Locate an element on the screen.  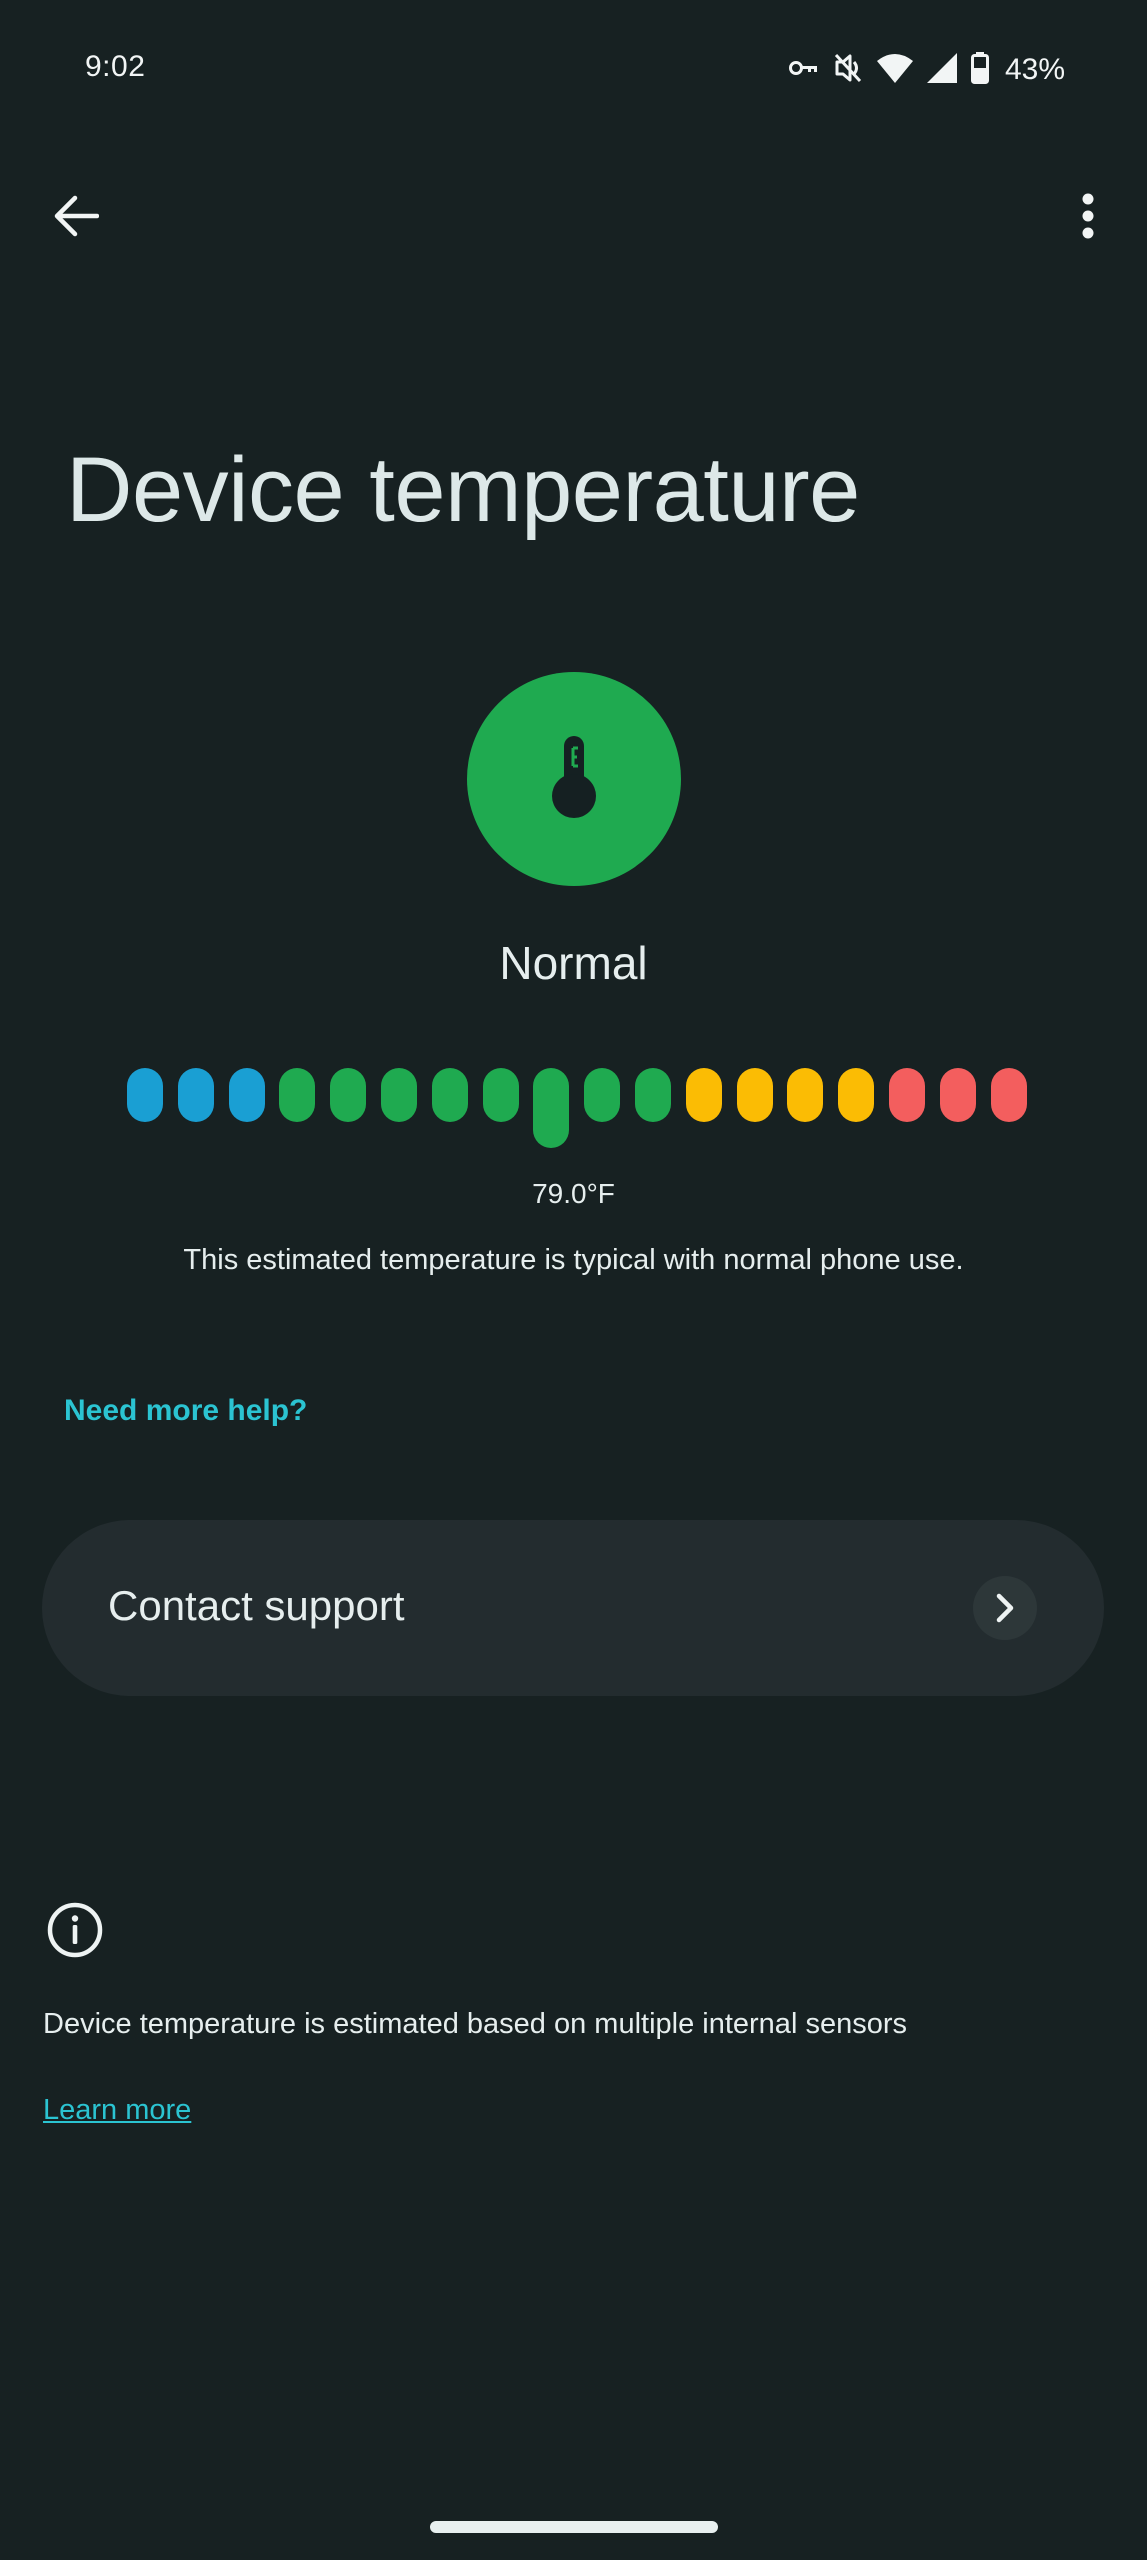
temperature-status-circle is located at coordinates (574, 779).